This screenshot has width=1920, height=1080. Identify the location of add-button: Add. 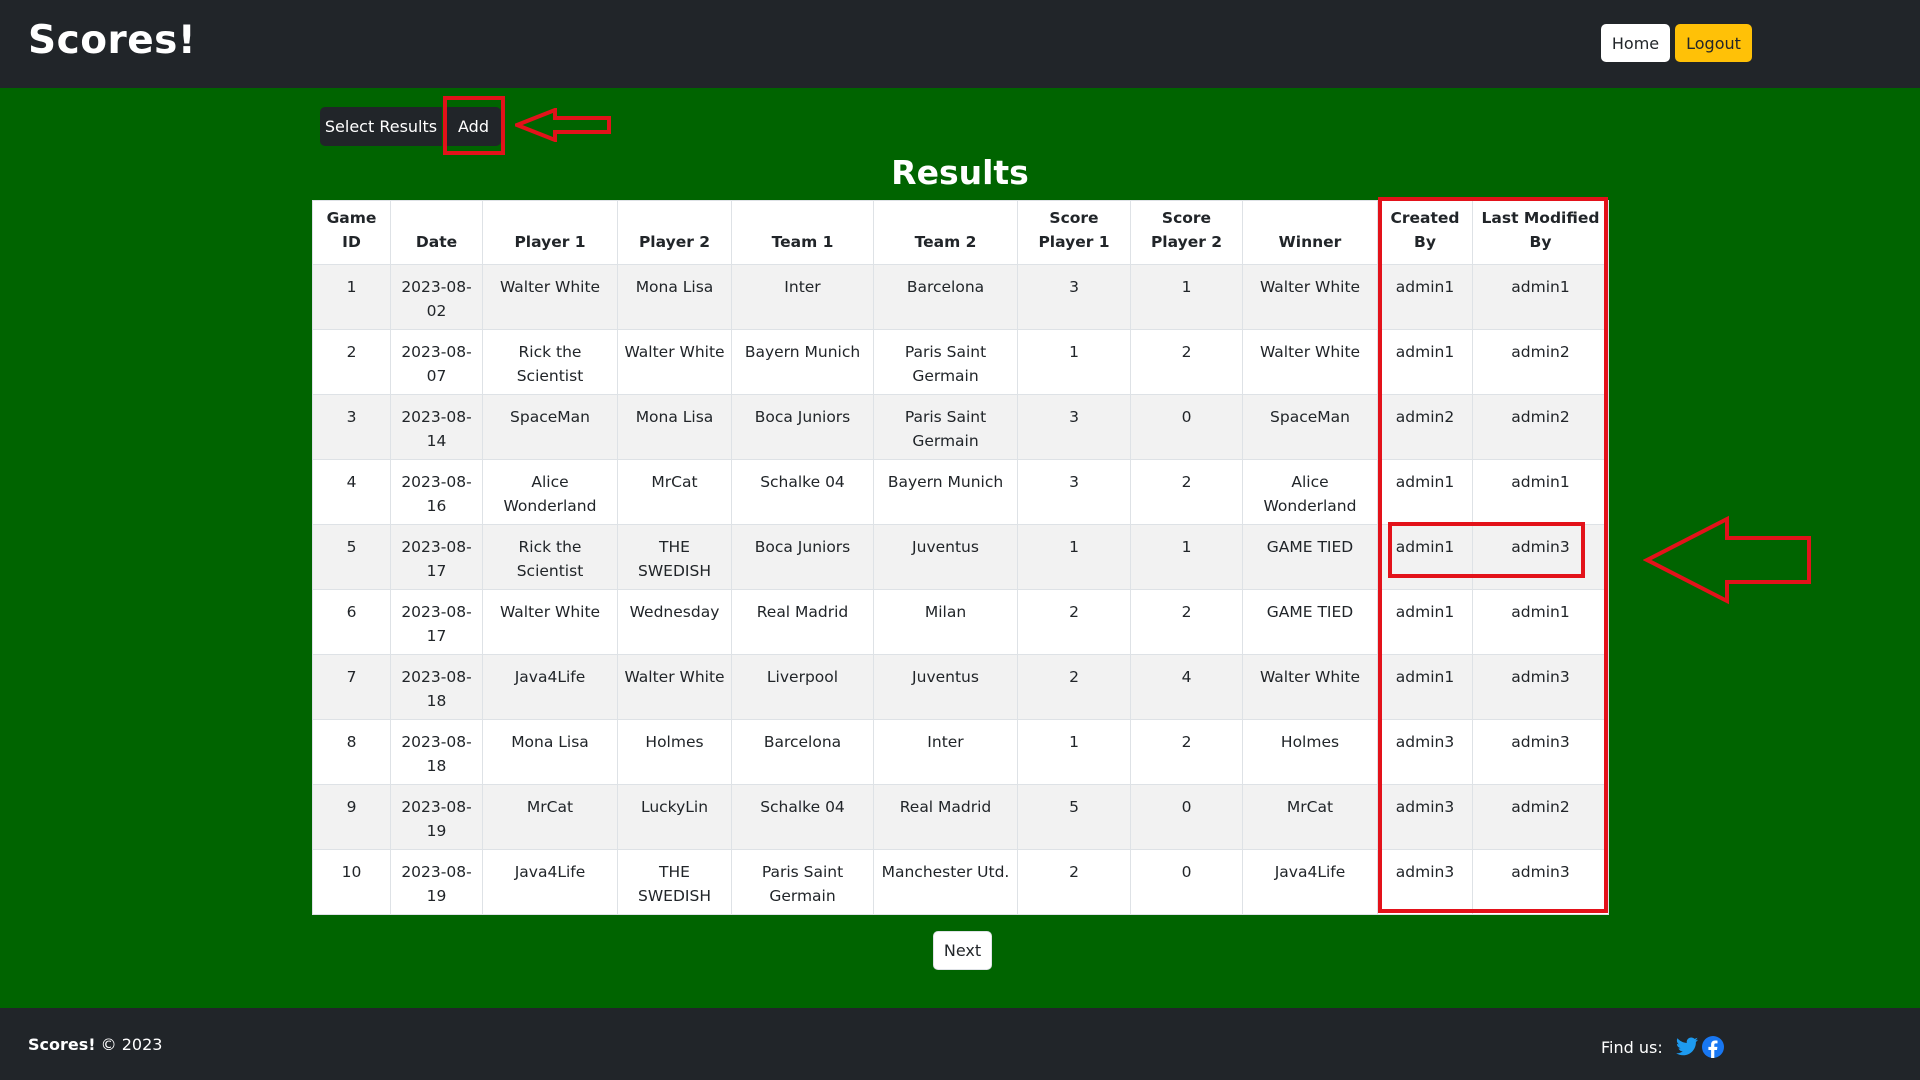
(473, 126).